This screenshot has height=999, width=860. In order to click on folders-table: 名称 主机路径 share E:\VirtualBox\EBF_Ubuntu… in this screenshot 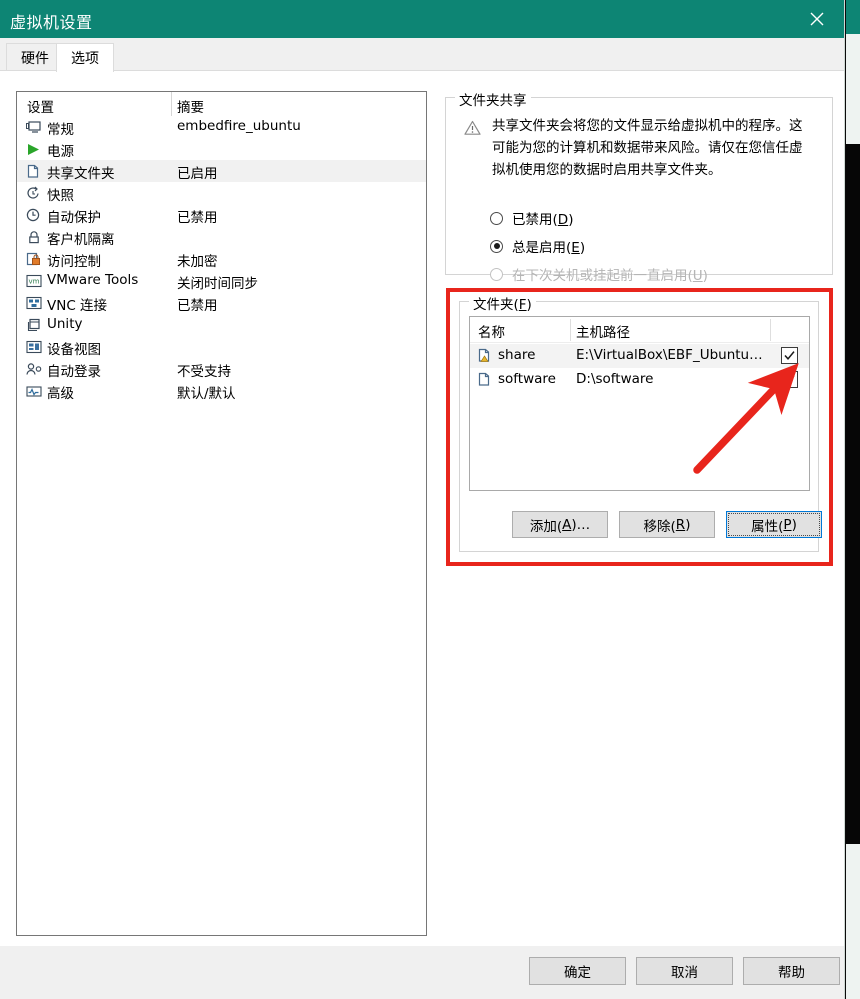, I will do `click(639, 403)`.